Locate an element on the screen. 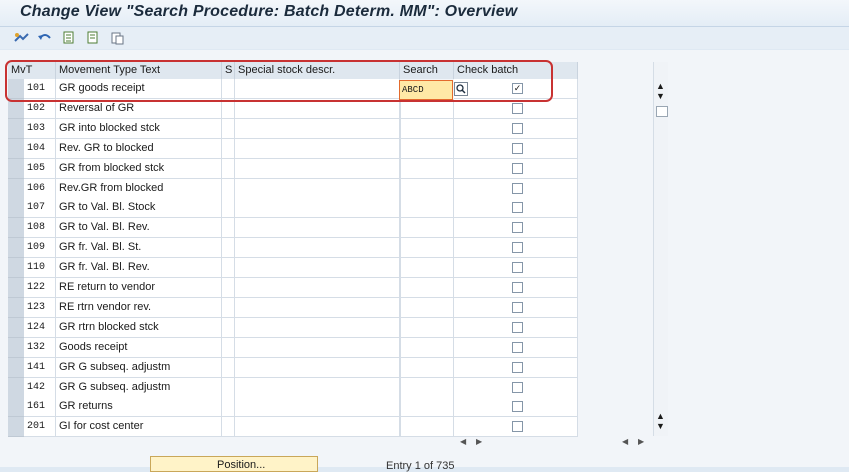  scroll-left-icon: ◀ is located at coordinates (463, 443).